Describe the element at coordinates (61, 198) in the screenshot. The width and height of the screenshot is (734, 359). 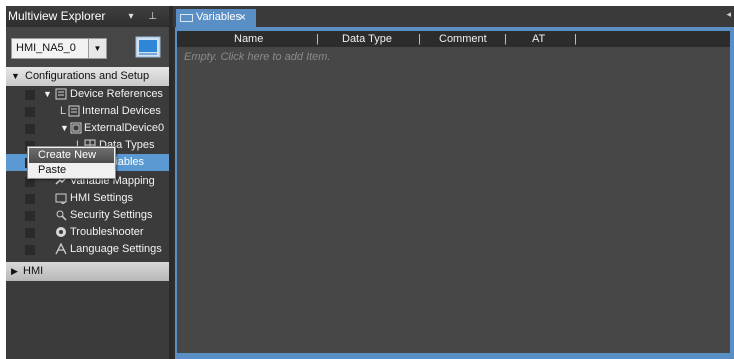
I see `hmi-settings-icon` at that location.